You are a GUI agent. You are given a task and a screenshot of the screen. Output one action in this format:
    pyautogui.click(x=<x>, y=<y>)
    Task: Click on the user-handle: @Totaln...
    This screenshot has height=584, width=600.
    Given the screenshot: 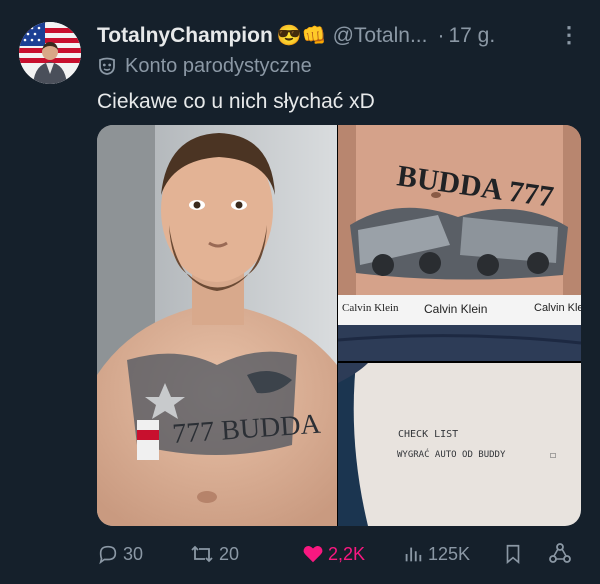 What is the action you would take?
    pyautogui.click(x=380, y=36)
    